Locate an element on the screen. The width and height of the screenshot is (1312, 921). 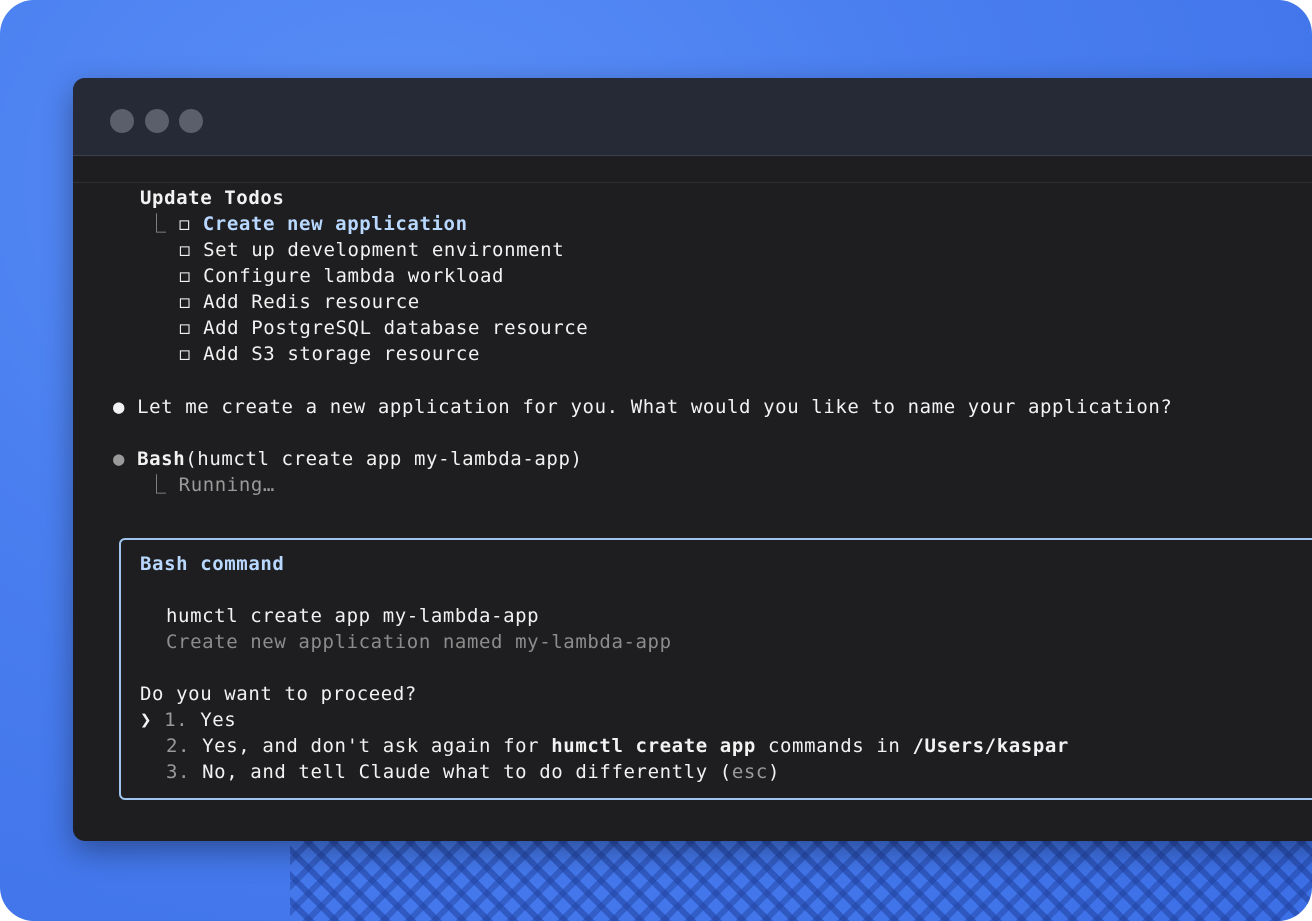
todo-label: Add PostgreSQL database resource is located at coordinates (396, 328).